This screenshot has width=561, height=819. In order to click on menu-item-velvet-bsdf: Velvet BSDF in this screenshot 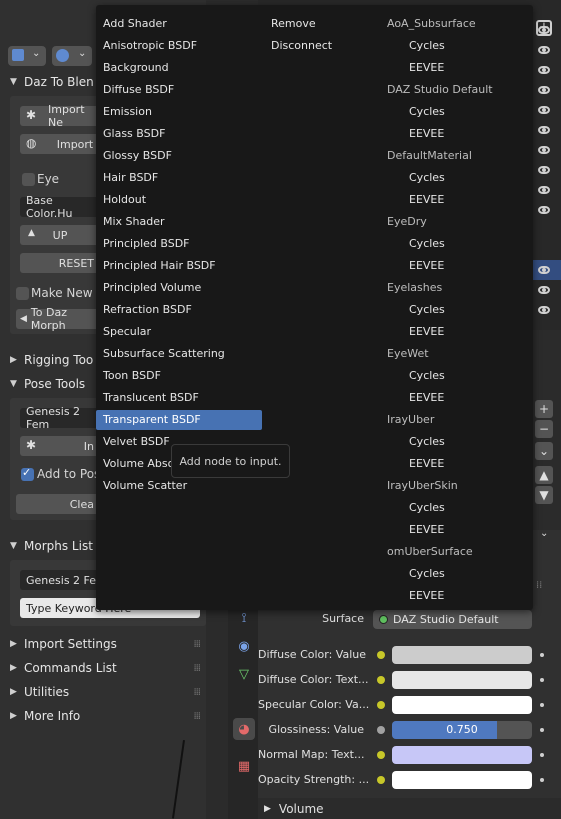, I will do `click(136, 442)`.